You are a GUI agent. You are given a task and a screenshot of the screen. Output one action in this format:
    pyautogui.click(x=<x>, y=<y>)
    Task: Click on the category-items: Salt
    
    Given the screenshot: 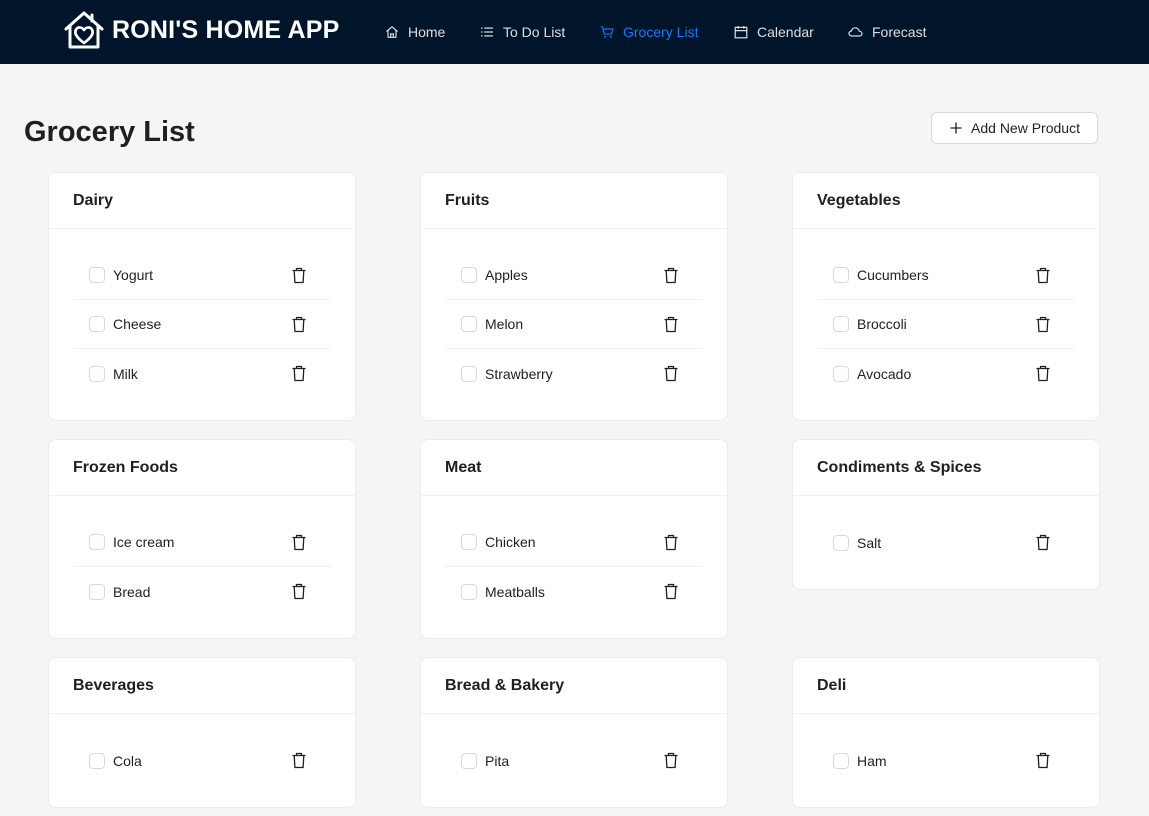 What is the action you would take?
    pyautogui.click(x=946, y=542)
    